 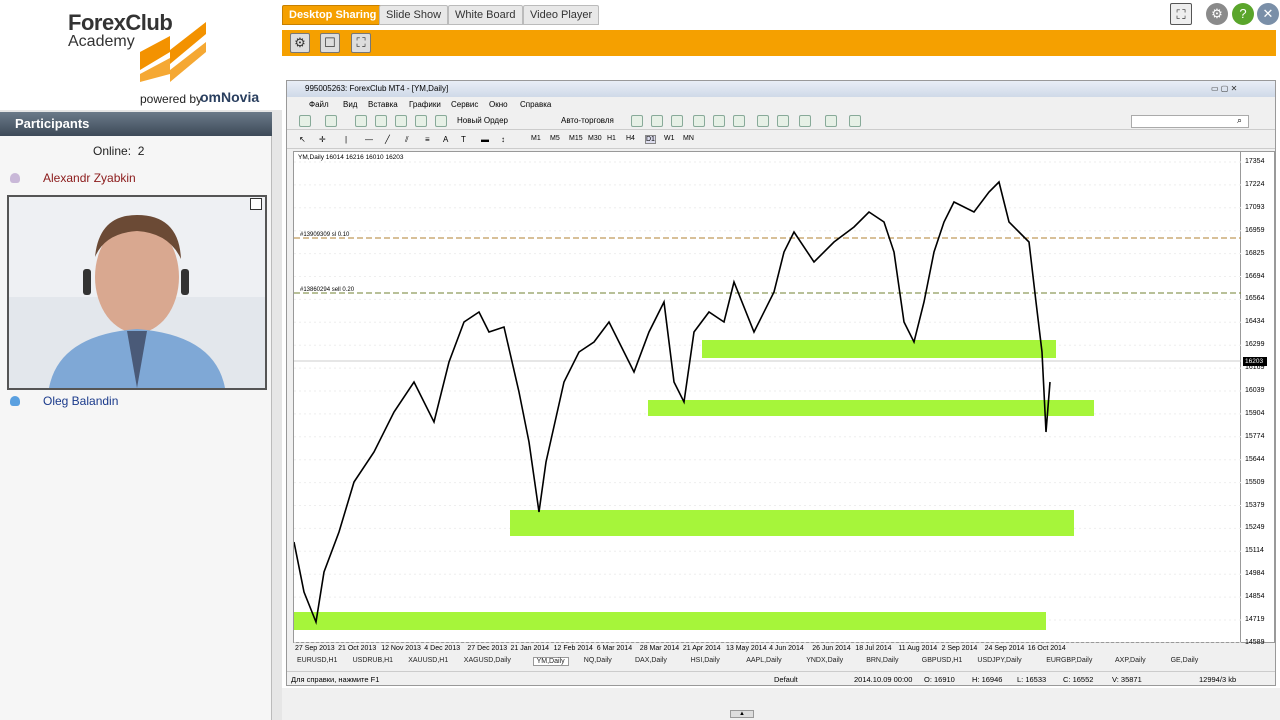 I want to click on partner-logo: omNovia, so click(x=230, y=97).